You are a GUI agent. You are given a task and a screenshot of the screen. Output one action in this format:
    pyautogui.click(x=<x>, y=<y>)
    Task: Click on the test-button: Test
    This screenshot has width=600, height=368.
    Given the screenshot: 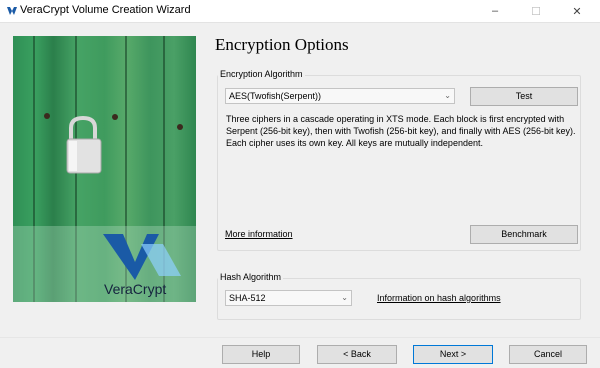 What is the action you would take?
    pyautogui.click(x=524, y=96)
    